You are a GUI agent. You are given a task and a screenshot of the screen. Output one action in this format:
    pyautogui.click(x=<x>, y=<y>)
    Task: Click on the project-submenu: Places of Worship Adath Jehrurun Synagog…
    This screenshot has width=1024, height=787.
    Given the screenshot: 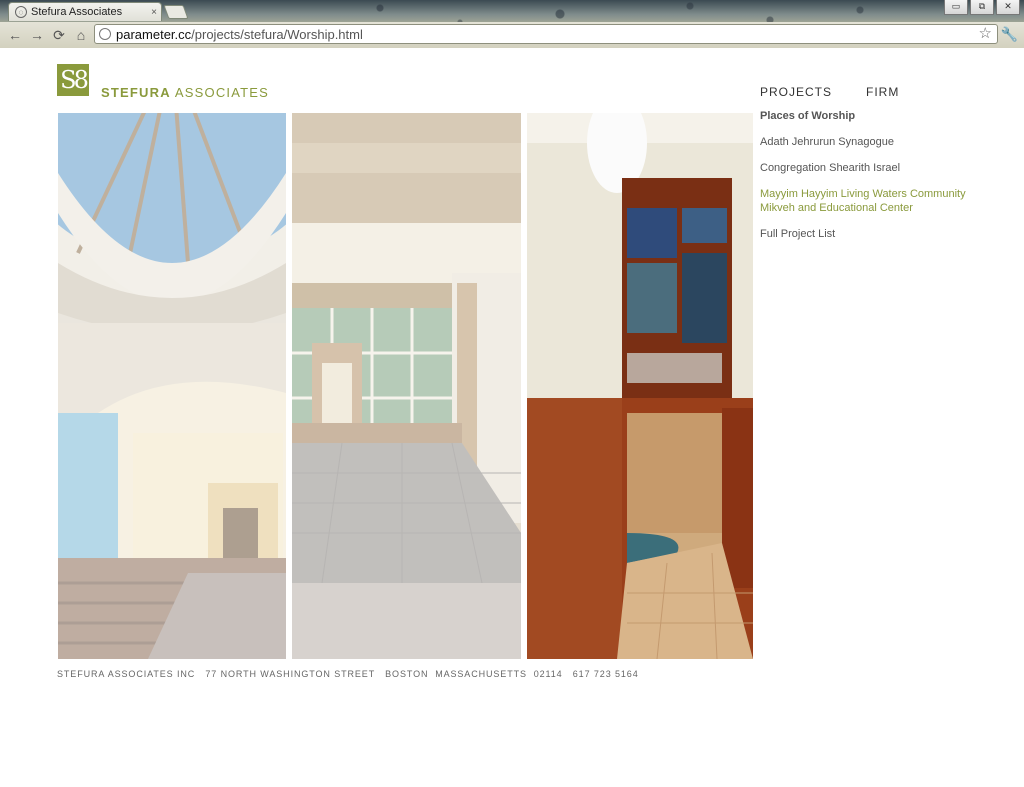 What is the action you would take?
    pyautogui.click(x=880, y=175)
    